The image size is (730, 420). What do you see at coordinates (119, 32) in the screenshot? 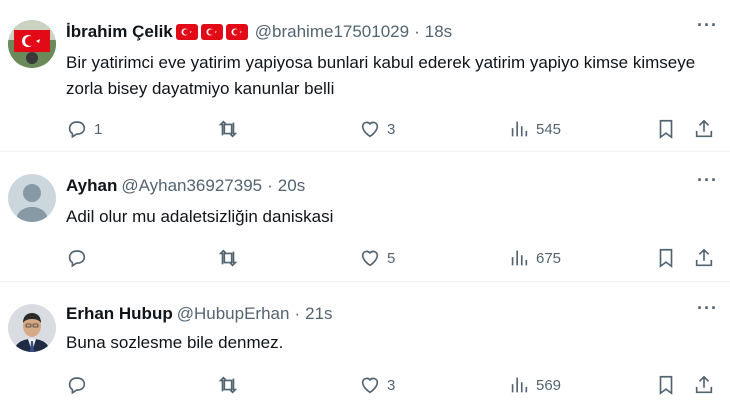
I see `author-name: İbrahim Çelik` at bounding box center [119, 32].